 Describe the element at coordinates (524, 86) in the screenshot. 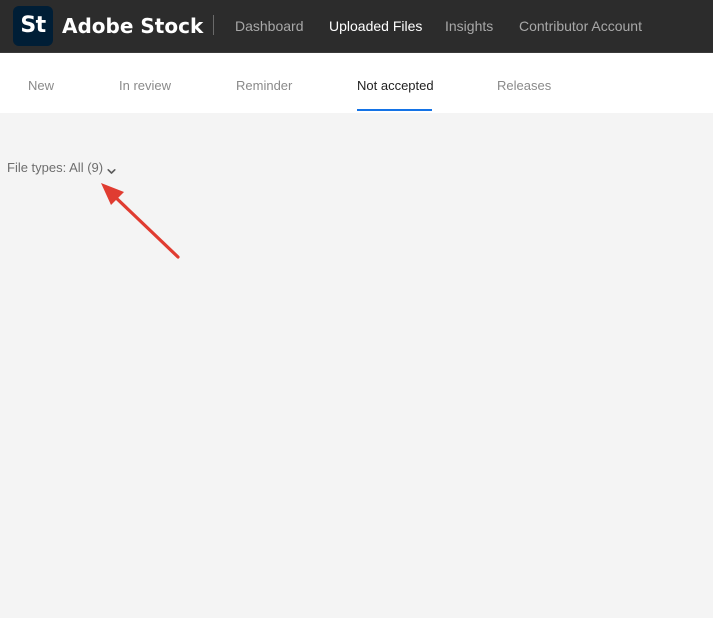

I see `tab-releases: Releases` at that location.